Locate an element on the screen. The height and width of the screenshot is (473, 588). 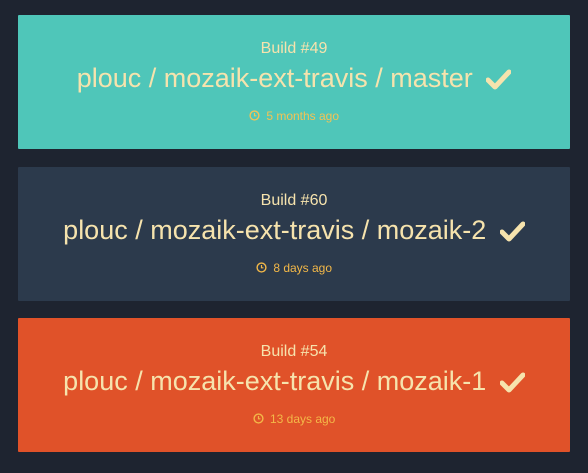
build-time: 5 months ago is located at coordinates (294, 116).